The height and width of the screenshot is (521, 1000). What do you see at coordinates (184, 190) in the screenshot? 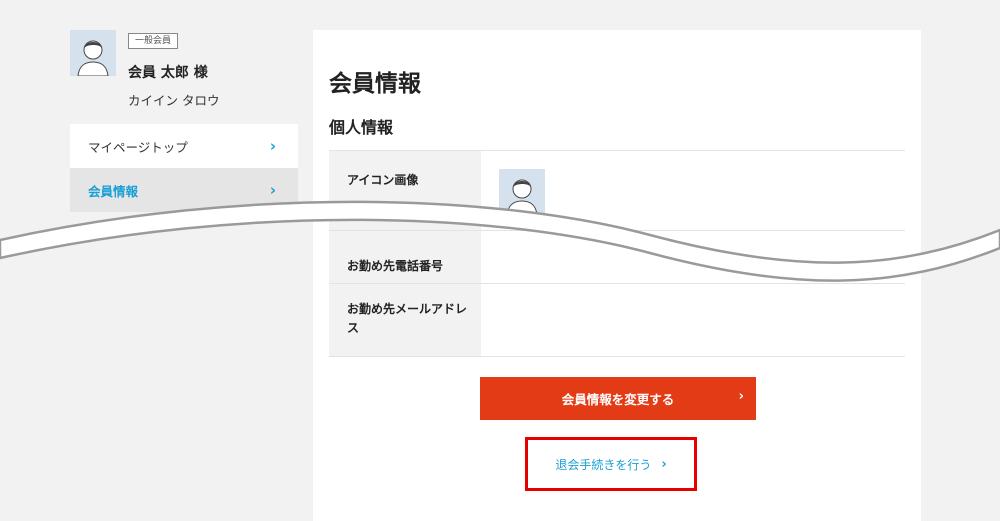
I see `sidebar-item-member-info: 会員情報 ›` at bounding box center [184, 190].